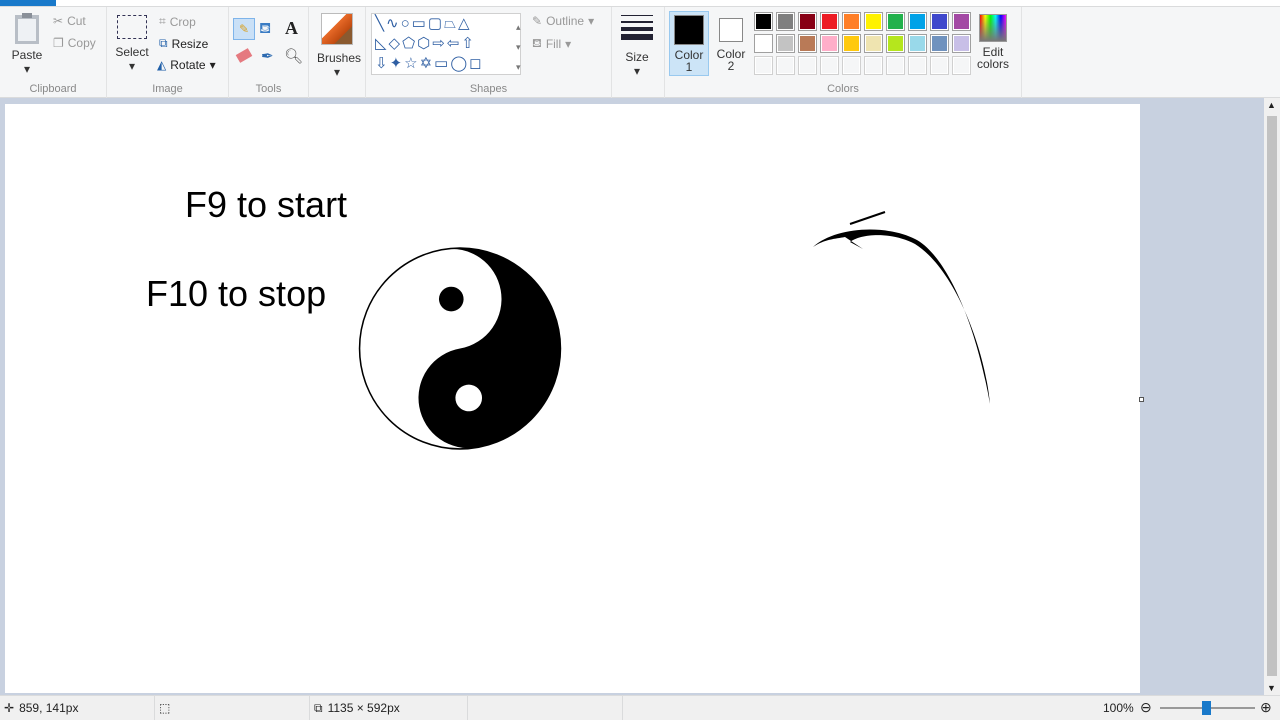 This screenshot has width=1280, height=720. I want to click on fill-tool: ⛾, so click(265, 29).